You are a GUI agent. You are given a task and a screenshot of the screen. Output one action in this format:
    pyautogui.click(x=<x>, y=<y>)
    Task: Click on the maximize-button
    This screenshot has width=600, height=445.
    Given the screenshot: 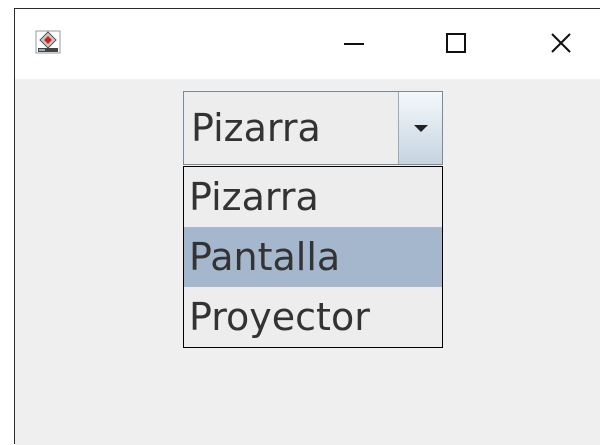 What is the action you would take?
    pyautogui.click(x=456, y=43)
    